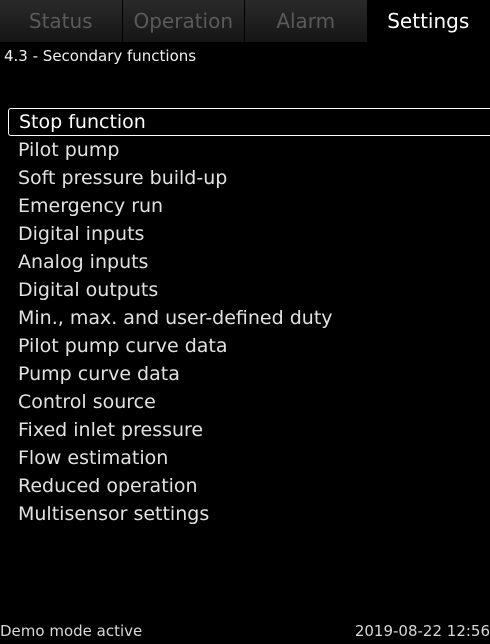 The image size is (490, 644). What do you see at coordinates (71, 631) in the screenshot?
I see `demo-mode-status: Demo mode active` at bounding box center [71, 631].